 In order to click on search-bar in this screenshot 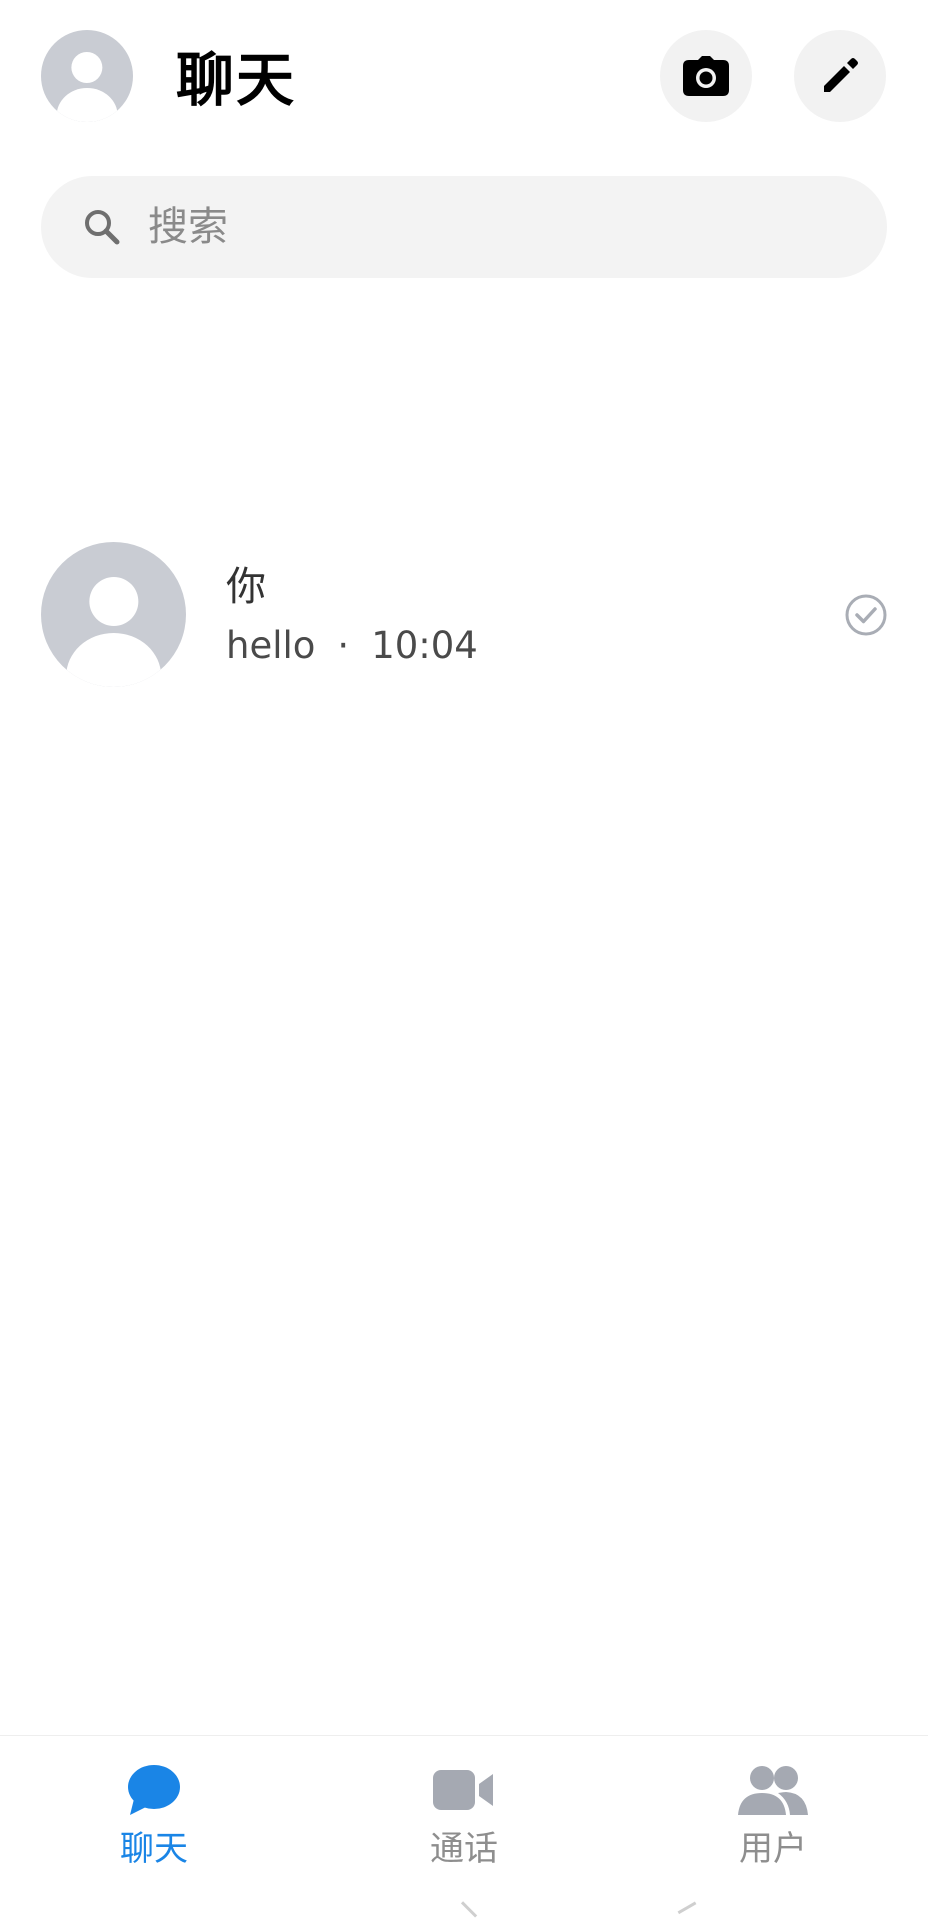, I will do `click(464, 227)`.